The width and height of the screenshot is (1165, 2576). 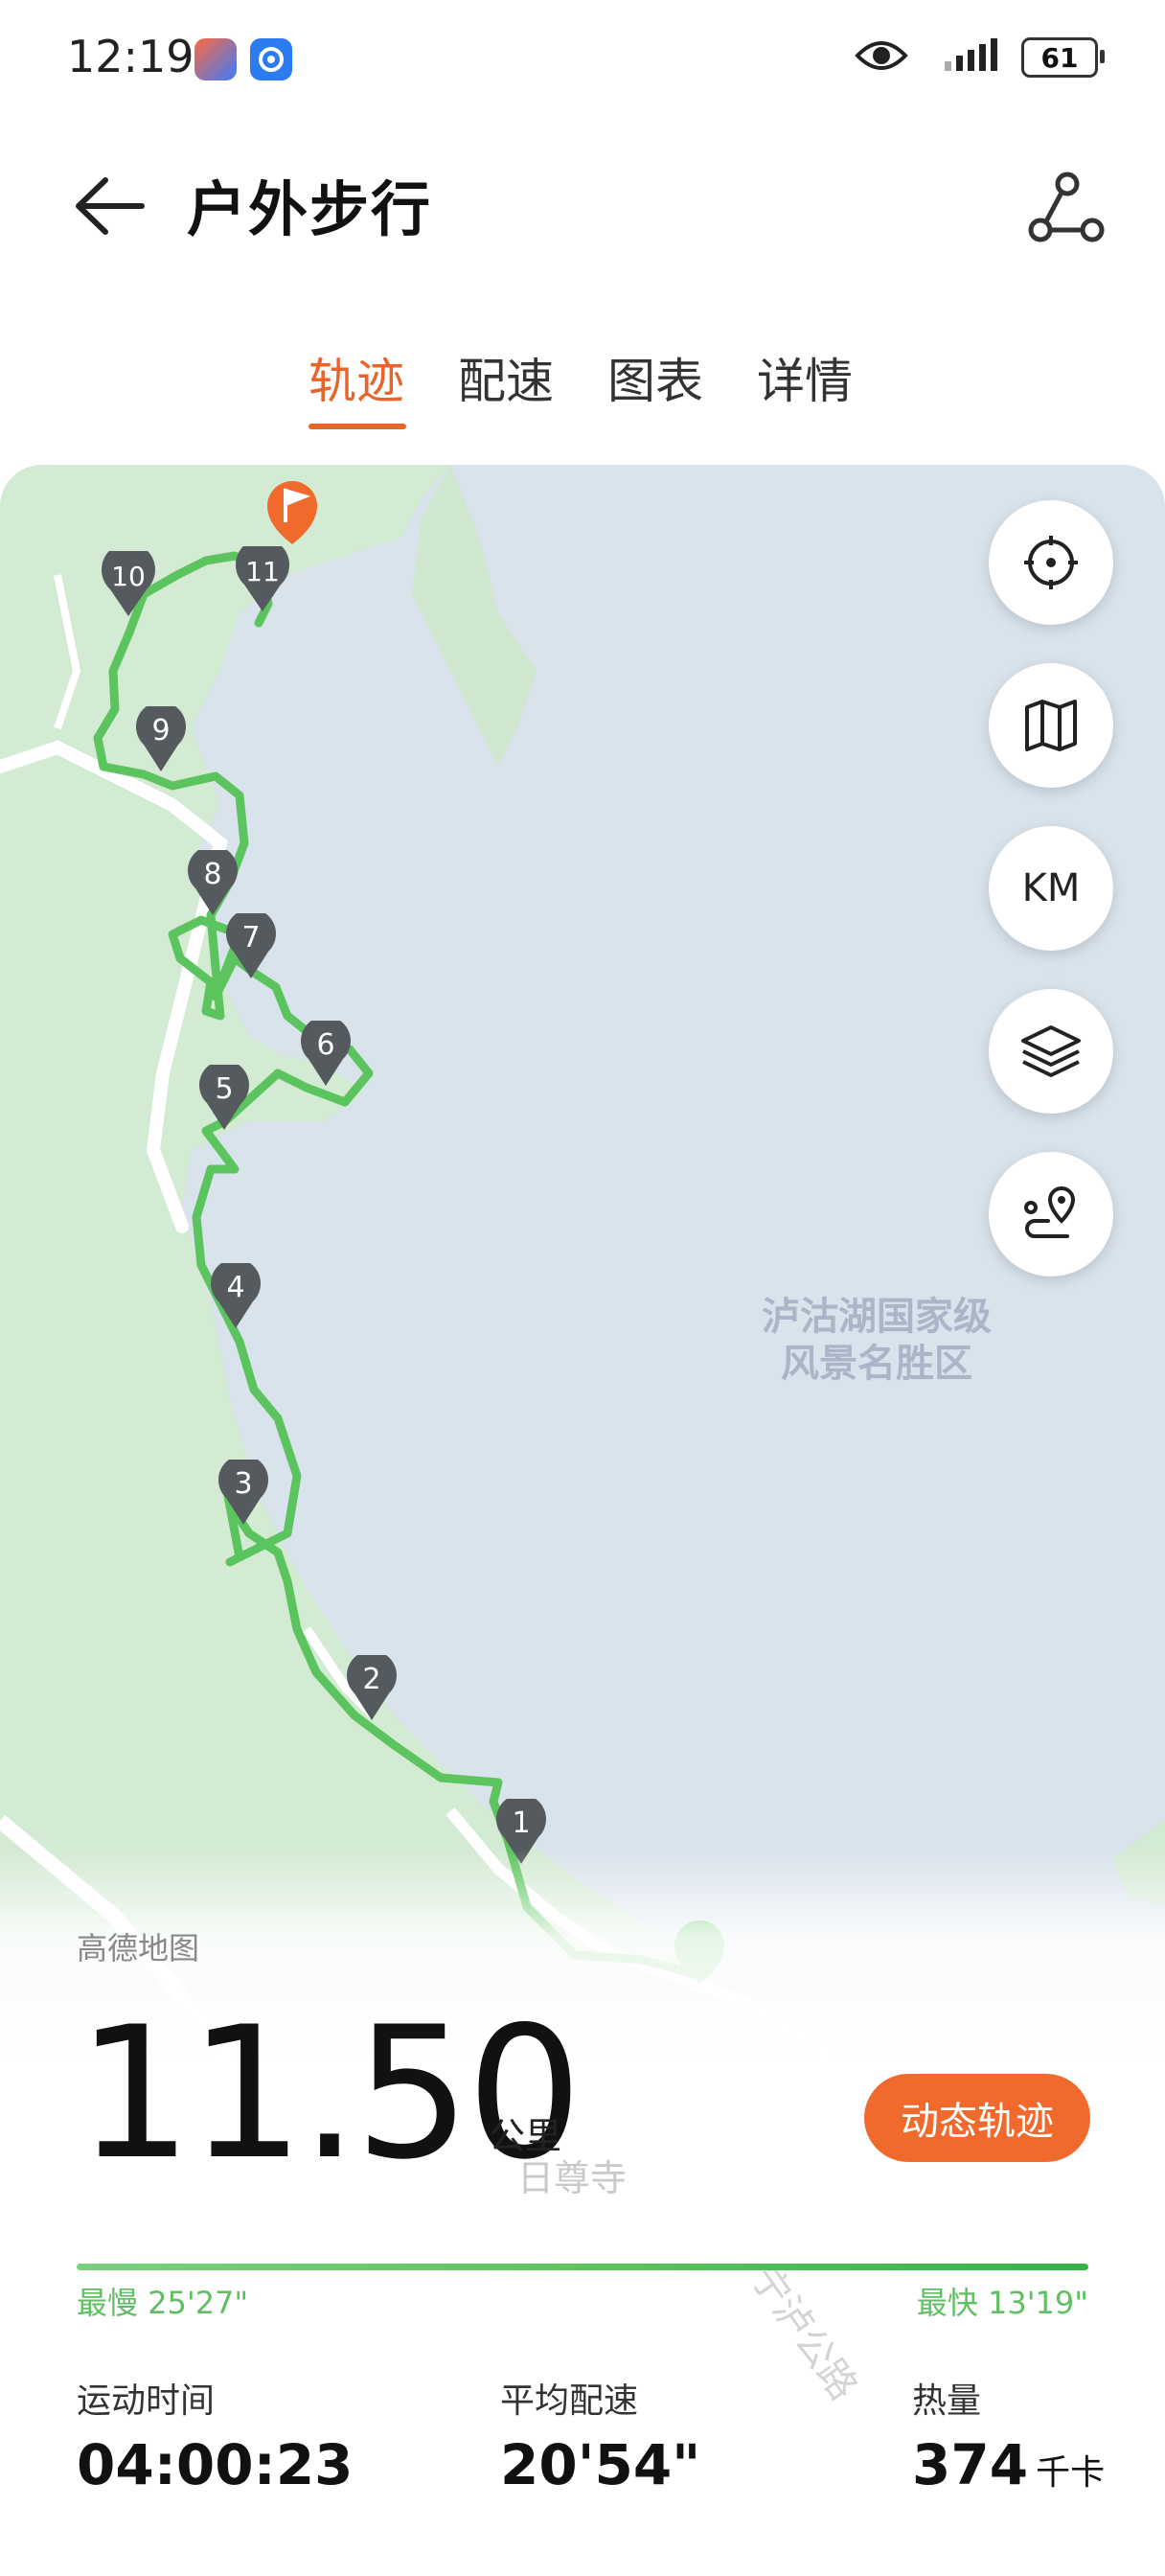 What do you see at coordinates (947, 2401) in the screenshot?
I see `stat-label-calories: 热量` at bounding box center [947, 2401].